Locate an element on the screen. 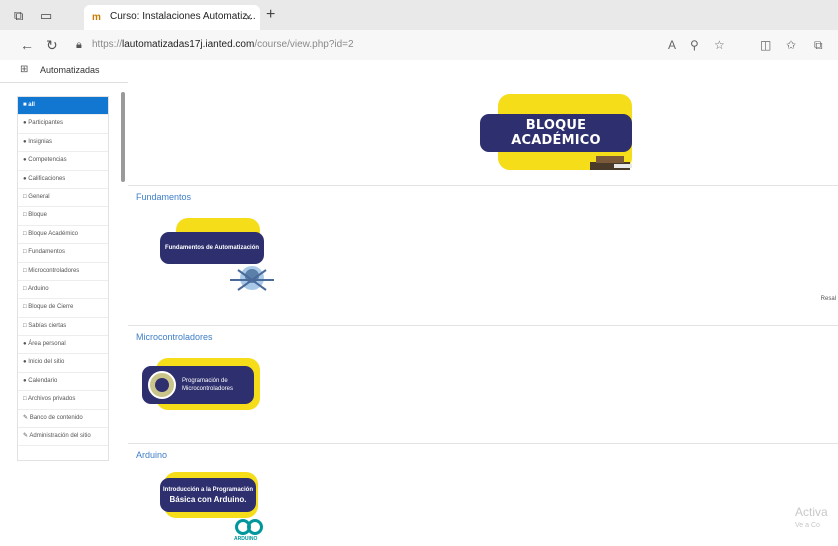  sidebar-item: □ Microcontroladores is located at coordinates (63, 272).